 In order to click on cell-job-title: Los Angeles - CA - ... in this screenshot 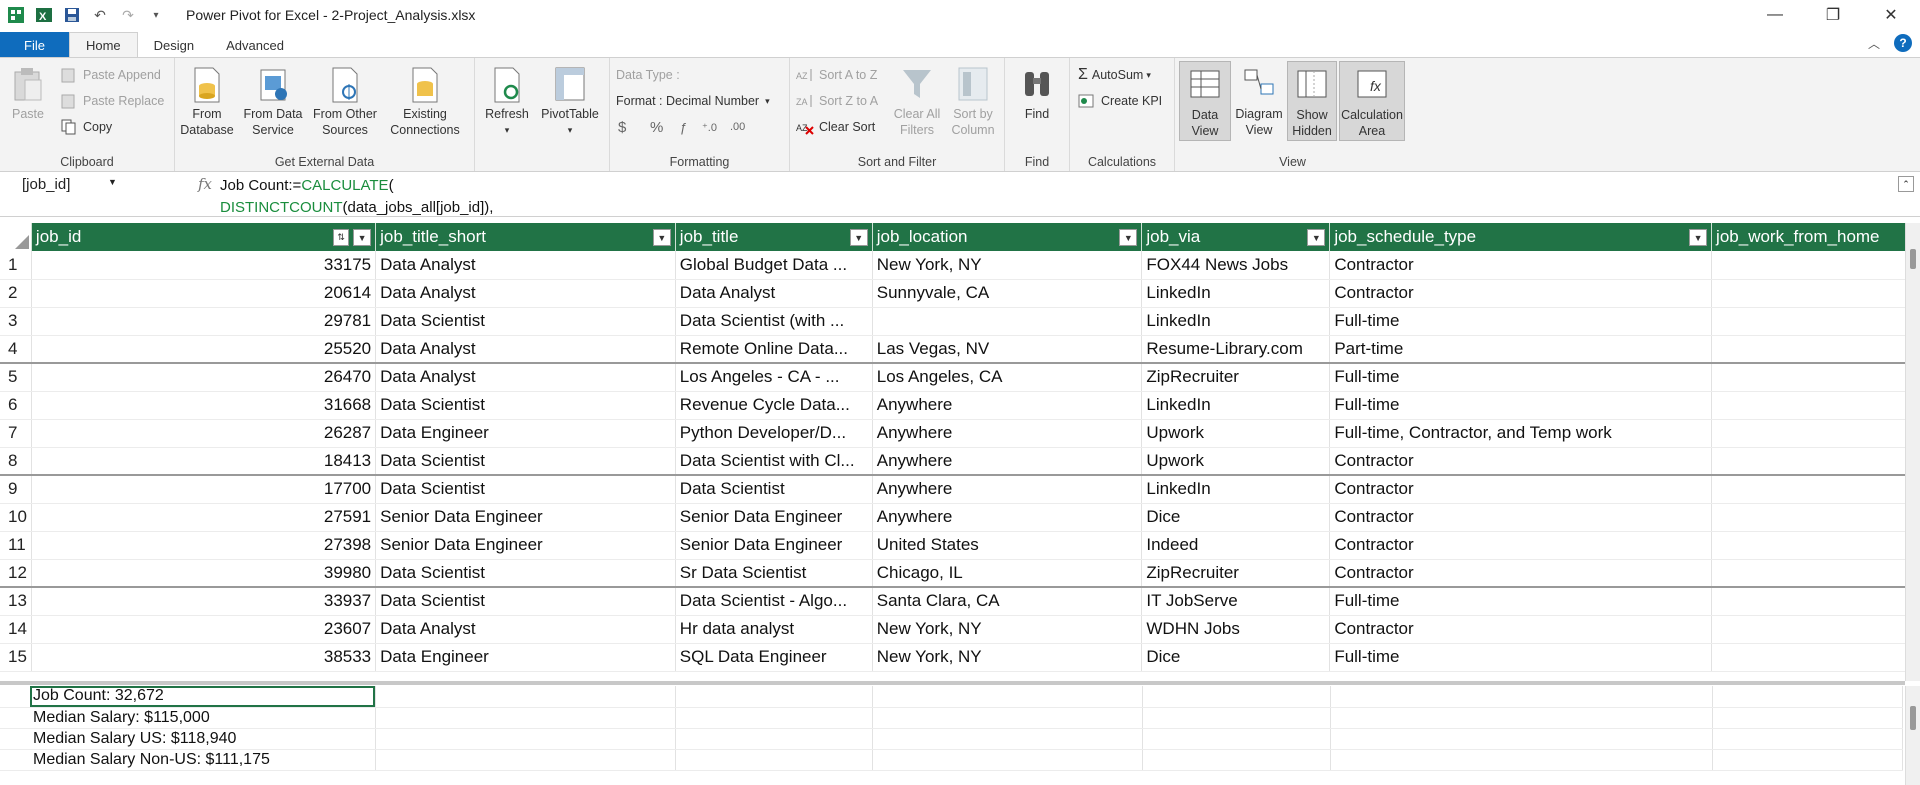, I will do `click(774, 377)`.